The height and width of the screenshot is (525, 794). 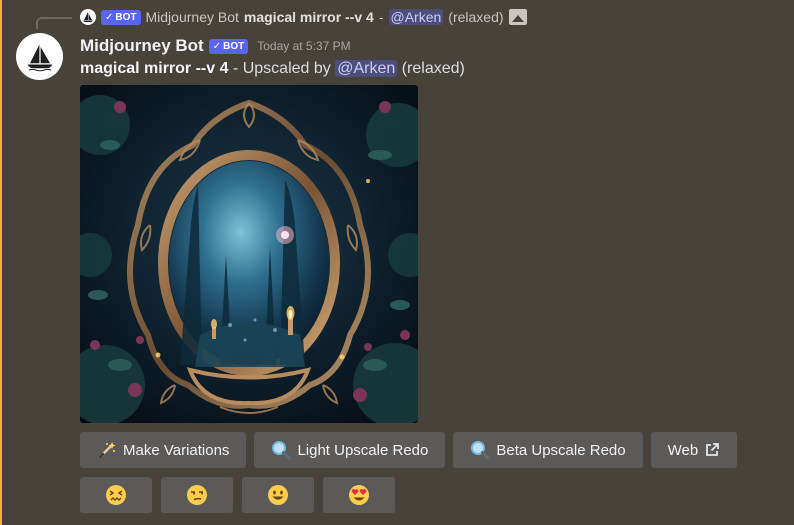 What do you see at coordinates (54, 23) in the screenshot?
I see `reply-spine` at bounding box center [54, 23].